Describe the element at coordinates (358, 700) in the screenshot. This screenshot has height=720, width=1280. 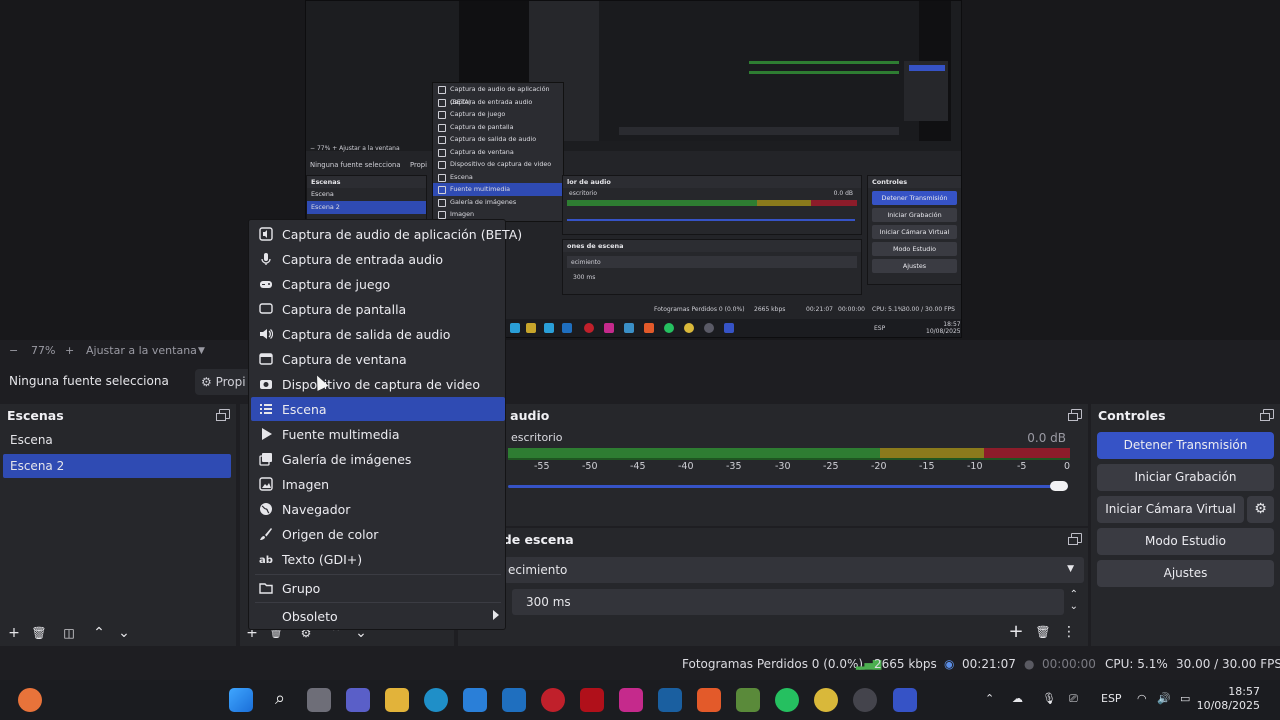
I see `teams-icon` at that location.